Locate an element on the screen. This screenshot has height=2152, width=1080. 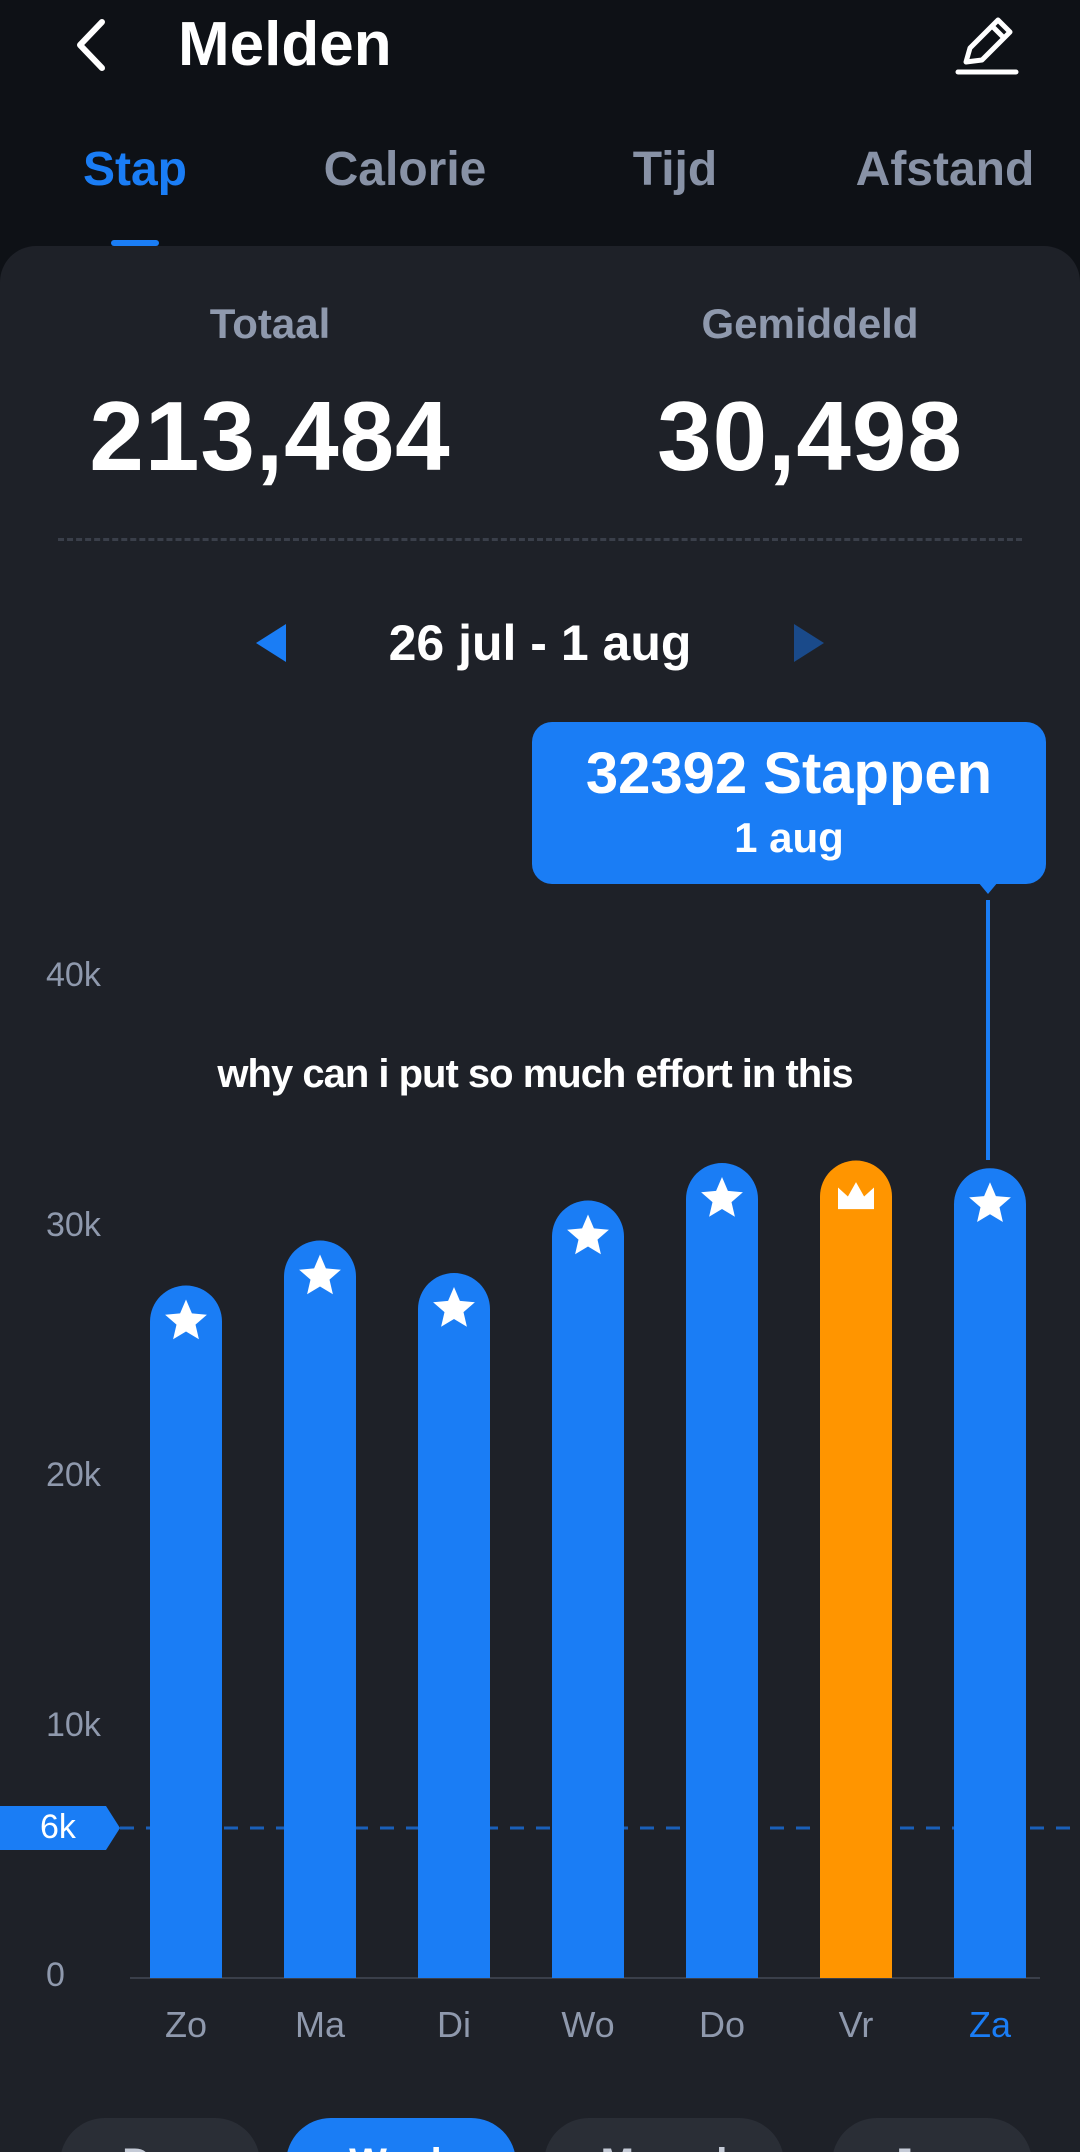
x-tick-label-vr: Vr is located at coordinates (856, 2025).